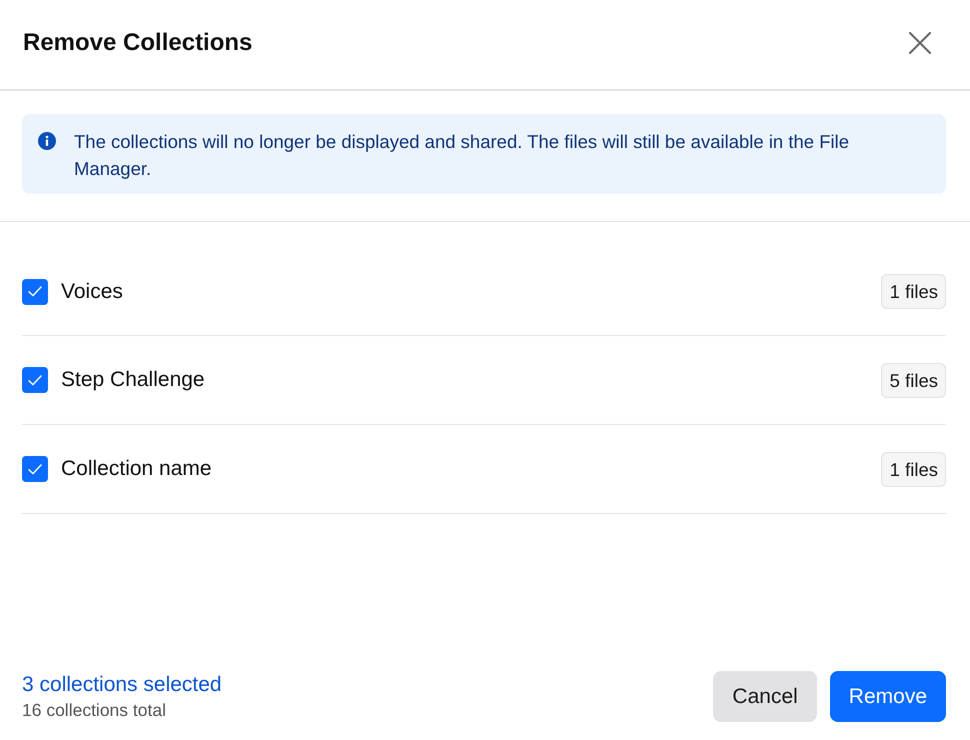  I want to click on close-button, so click(920, 42).